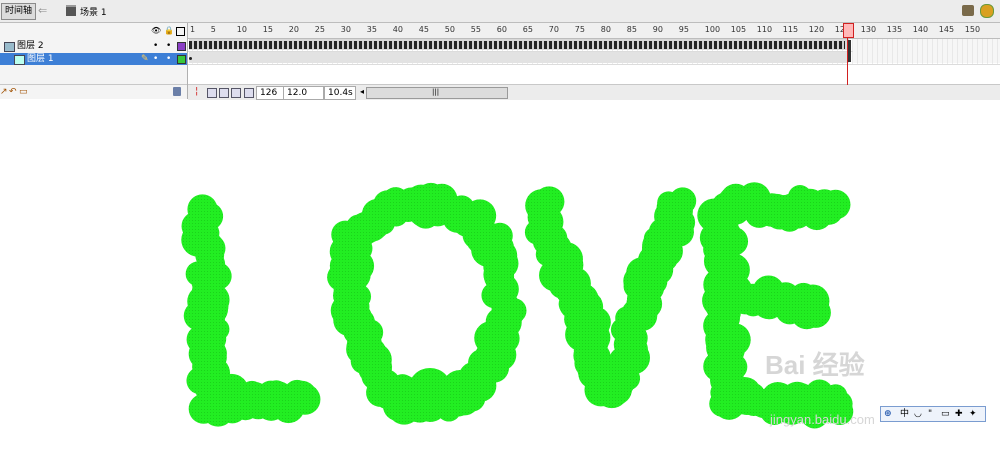 Image resolution: width=1000 pixels, height=454 pixels. I want to click on ruler-tick: 5, so click(213, 29).